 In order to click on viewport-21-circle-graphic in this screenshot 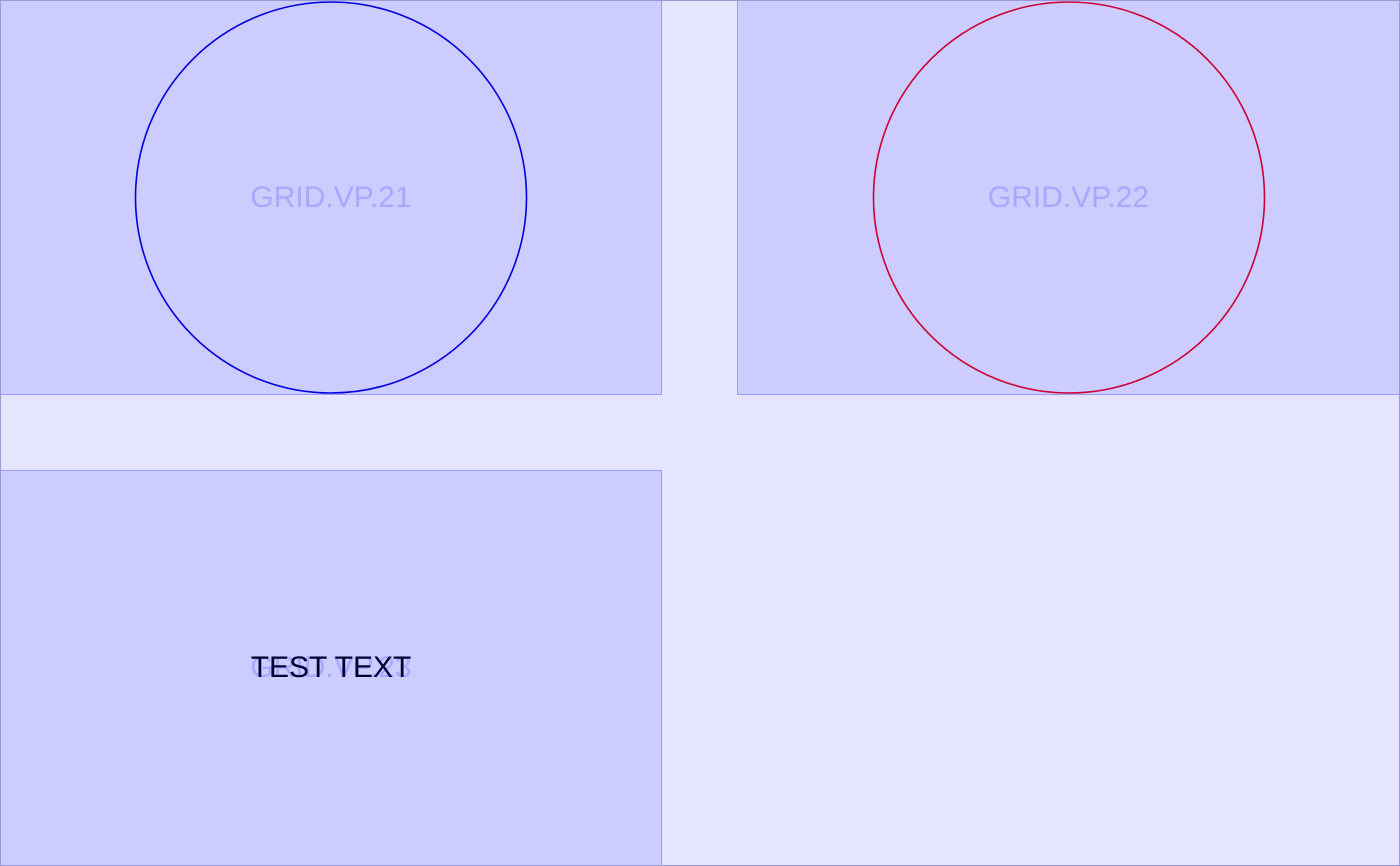, I will do `click(331, 197)`.